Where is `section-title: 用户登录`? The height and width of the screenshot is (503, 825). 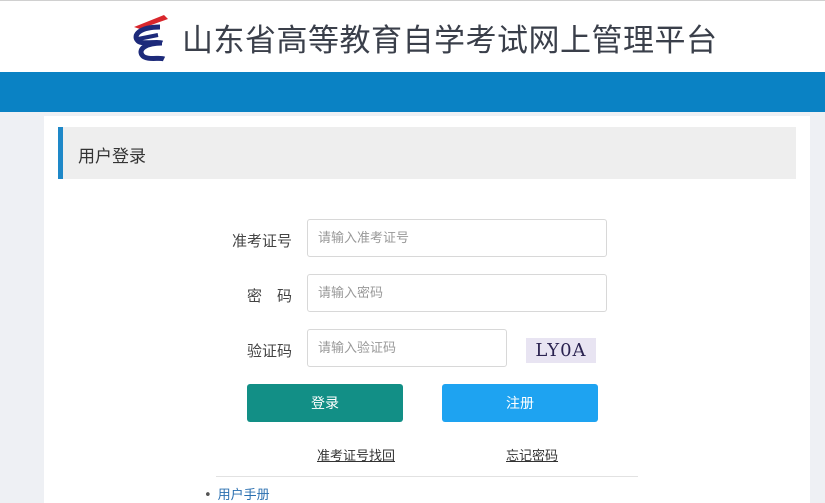
section-title: 用户登录 is located at coordinates (112, 157).